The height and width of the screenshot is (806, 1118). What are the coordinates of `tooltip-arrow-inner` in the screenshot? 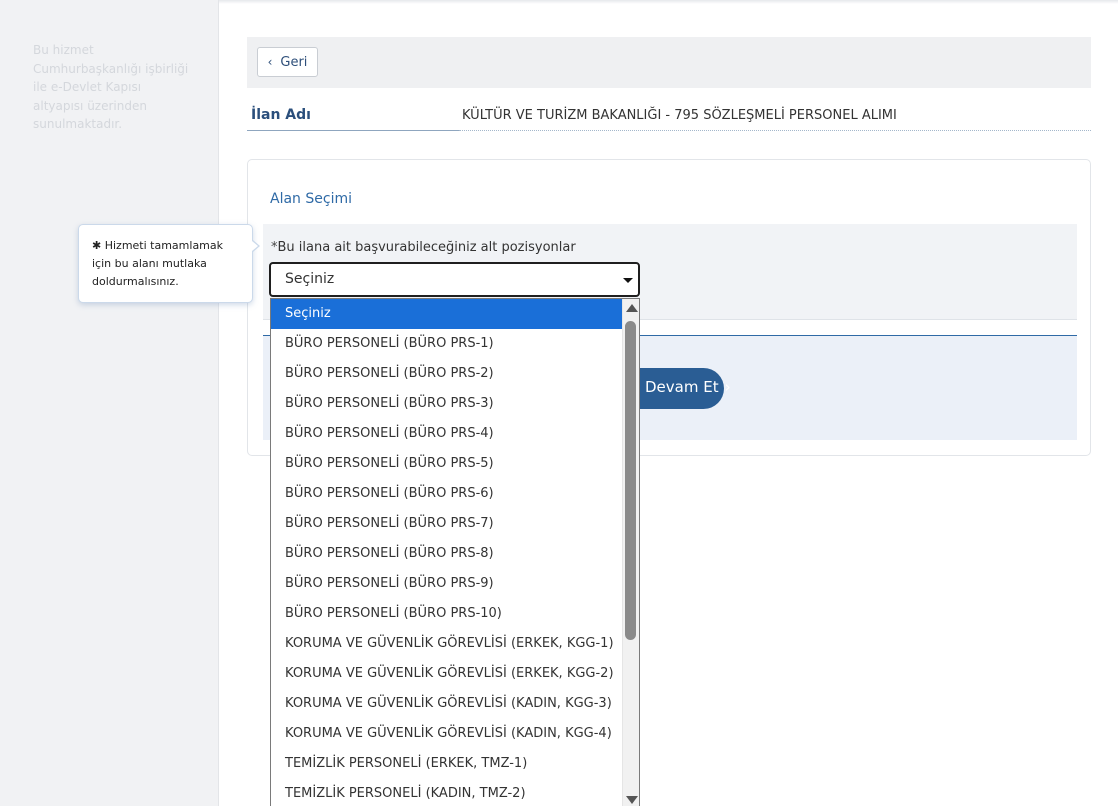 It's located at (255, 246).